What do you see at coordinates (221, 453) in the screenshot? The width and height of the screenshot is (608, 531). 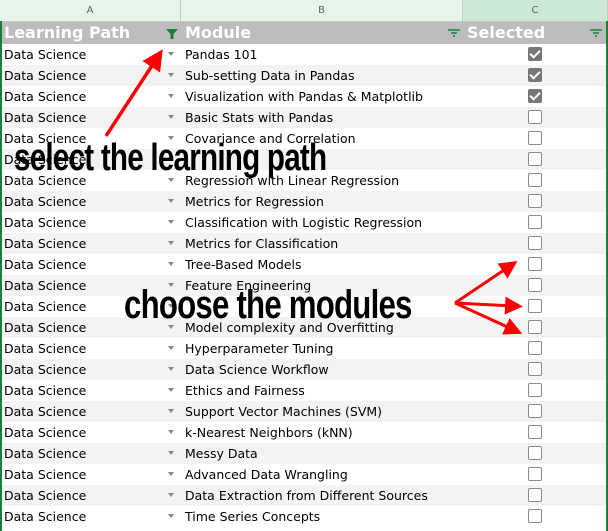 I see `module-cell: Messy Data` at bounding box center [221, 453].